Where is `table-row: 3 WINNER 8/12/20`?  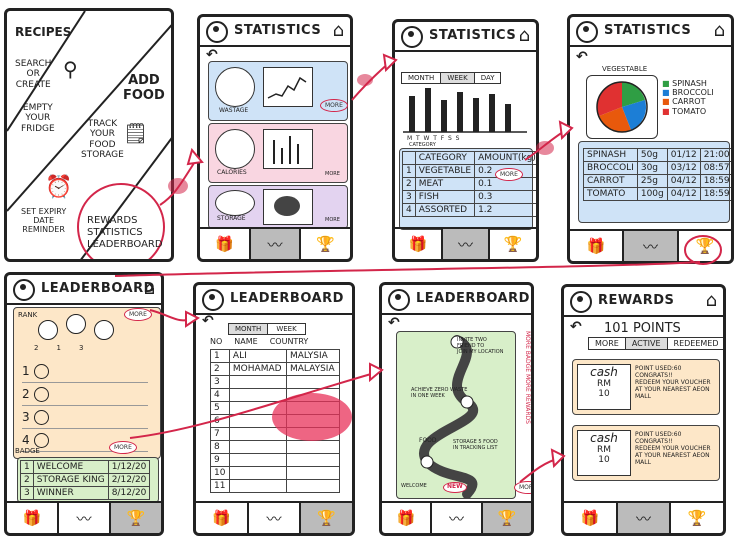 table-row: 3 WINNER 8/12/20 is located at coordinates (85, 493).